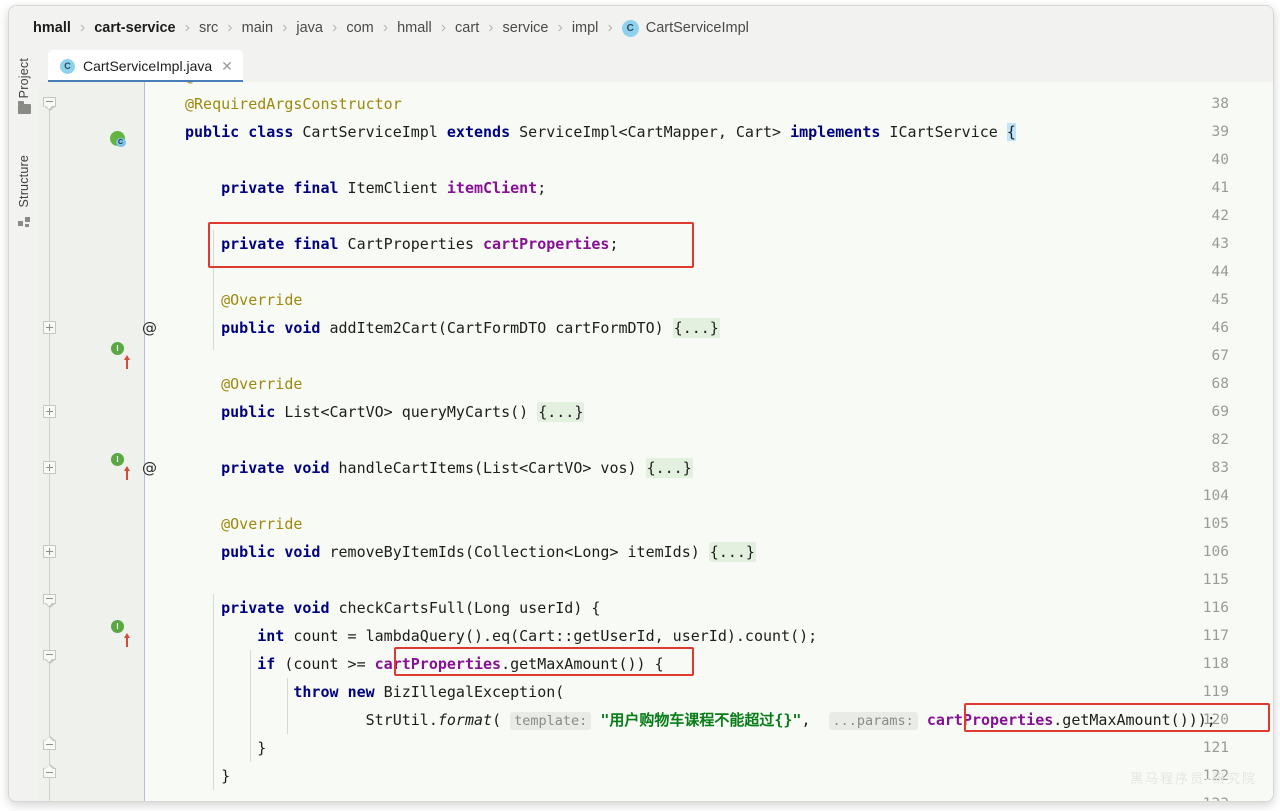  What do you see at coordinates (429, 692) in the screenshot?
I see `code-line-119: throw new BizIllegalException(` at bounding box center [429, 692].